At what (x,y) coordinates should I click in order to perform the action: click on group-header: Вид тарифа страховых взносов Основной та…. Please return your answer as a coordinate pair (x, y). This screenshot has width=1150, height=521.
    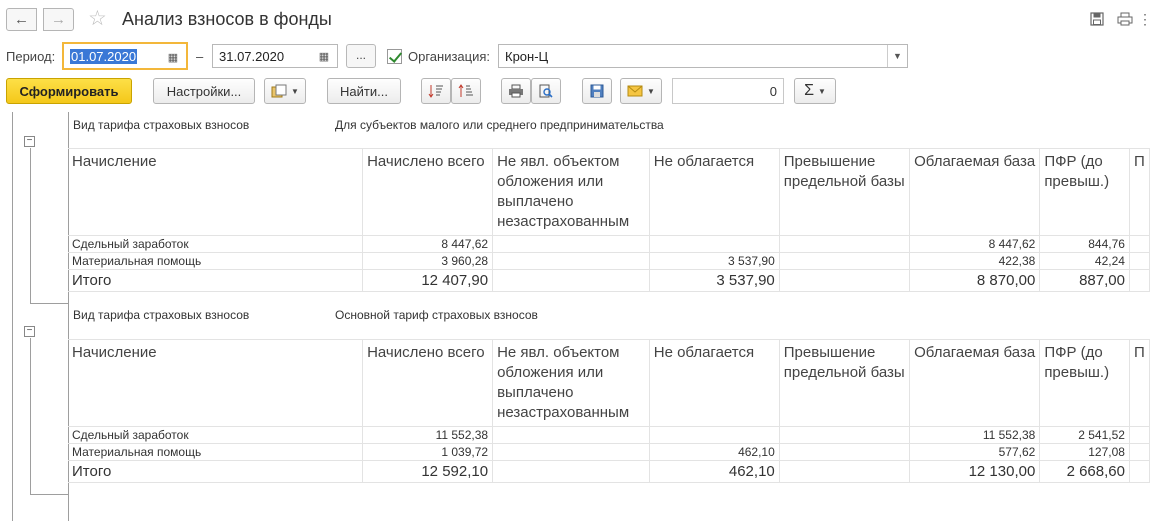
    Looking at the image, I should click on (305, 315).